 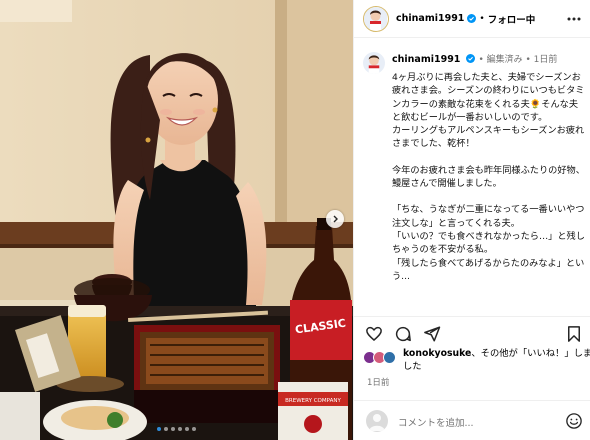 What do you see at coordinates (430, 18) in the screenshot?
I see `header-username: chinami1991` at bounding box center [430, 18].